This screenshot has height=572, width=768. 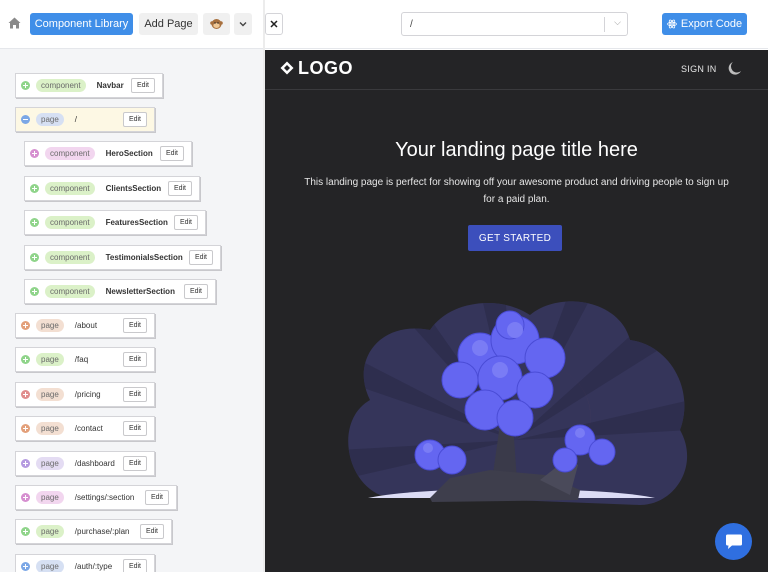 I want to click on left-toolbar: Component Library Add Page, so click(x=131, y=24).